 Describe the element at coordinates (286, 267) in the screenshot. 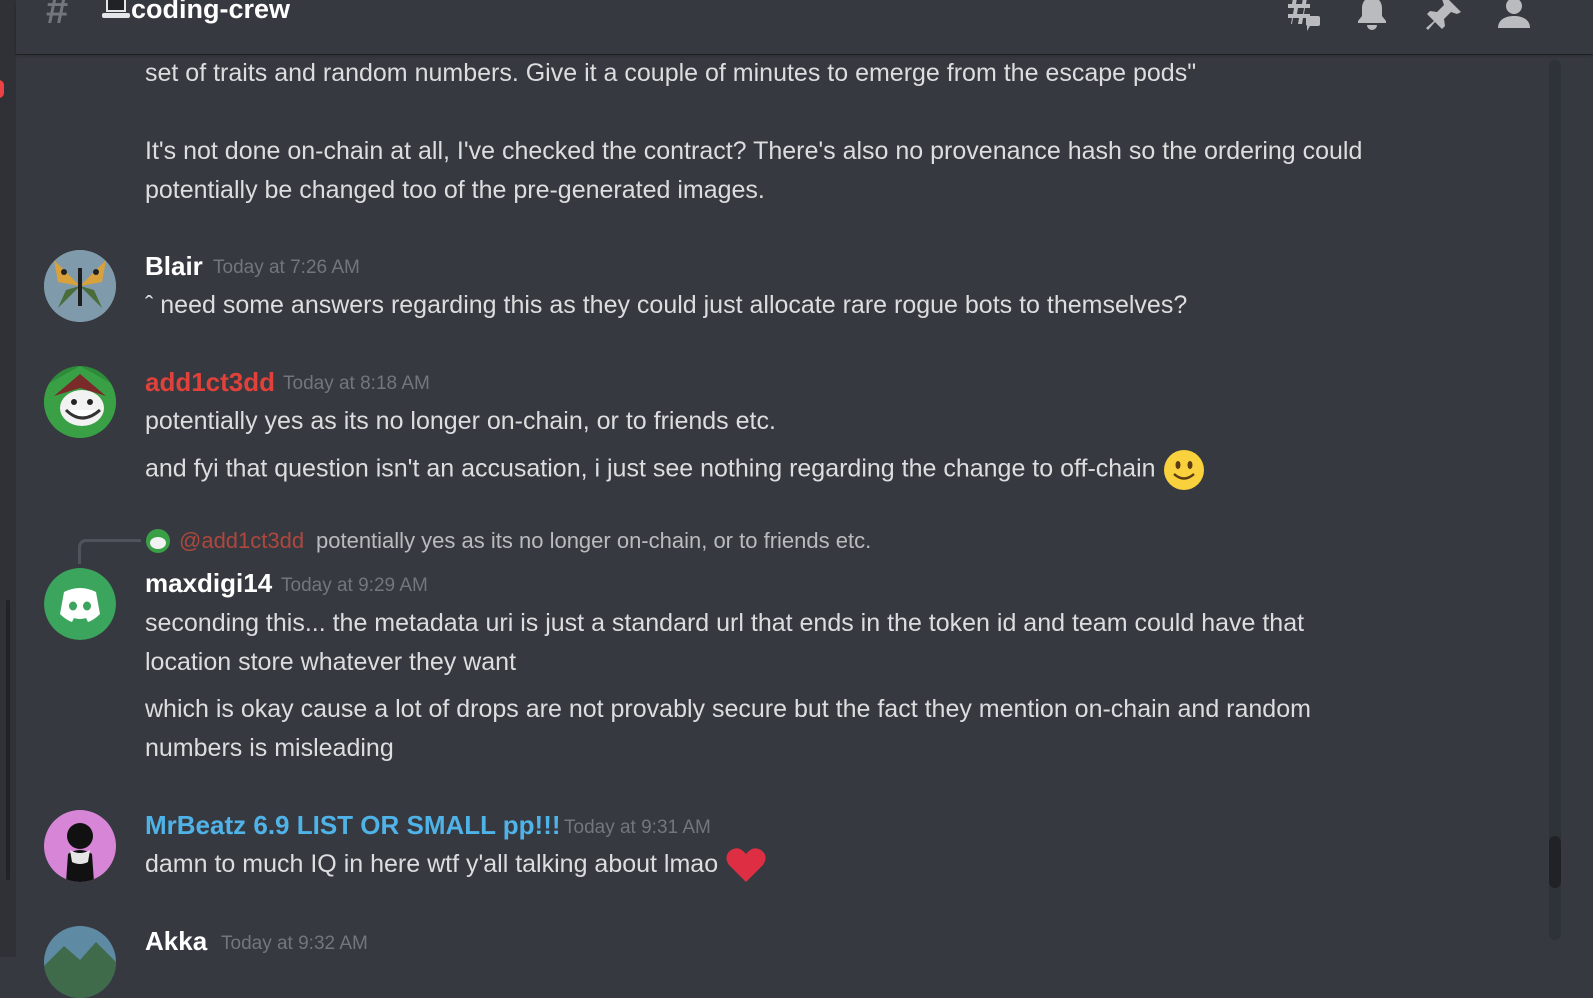

I see `message-timestamp: Today at 7:26 AM` at that location.